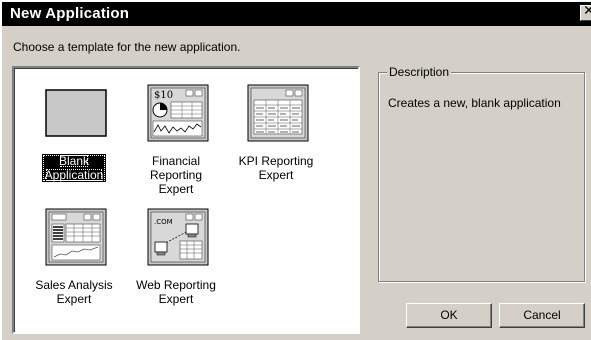 The image size is (591, 340). I want to click on cancel-button: Cancel, so click(542, 315).